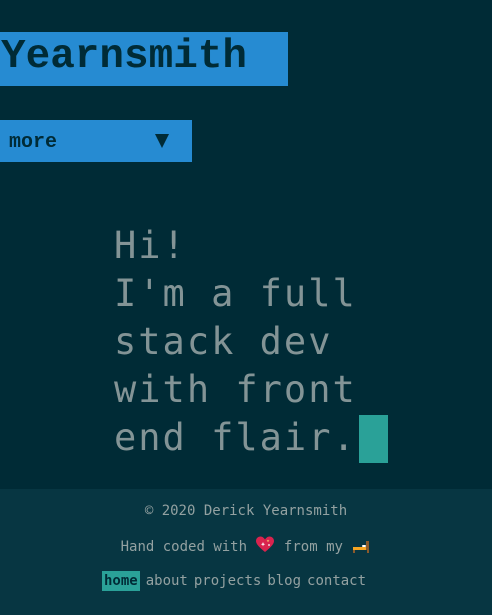 The height and width of the screenshot is (615, 492). I want to click on triangle-down-icon, so click(162, 141).